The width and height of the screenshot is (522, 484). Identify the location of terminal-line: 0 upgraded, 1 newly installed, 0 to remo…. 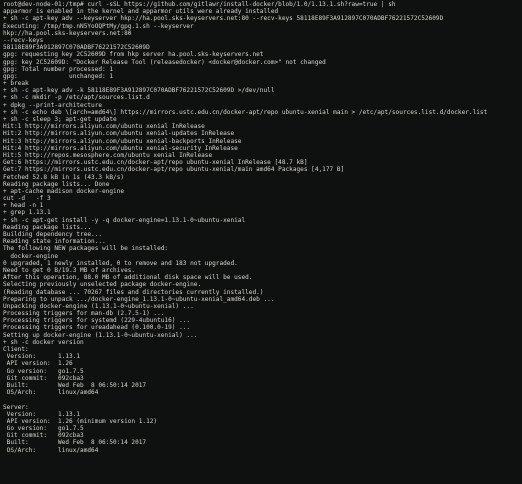
(120, 263).